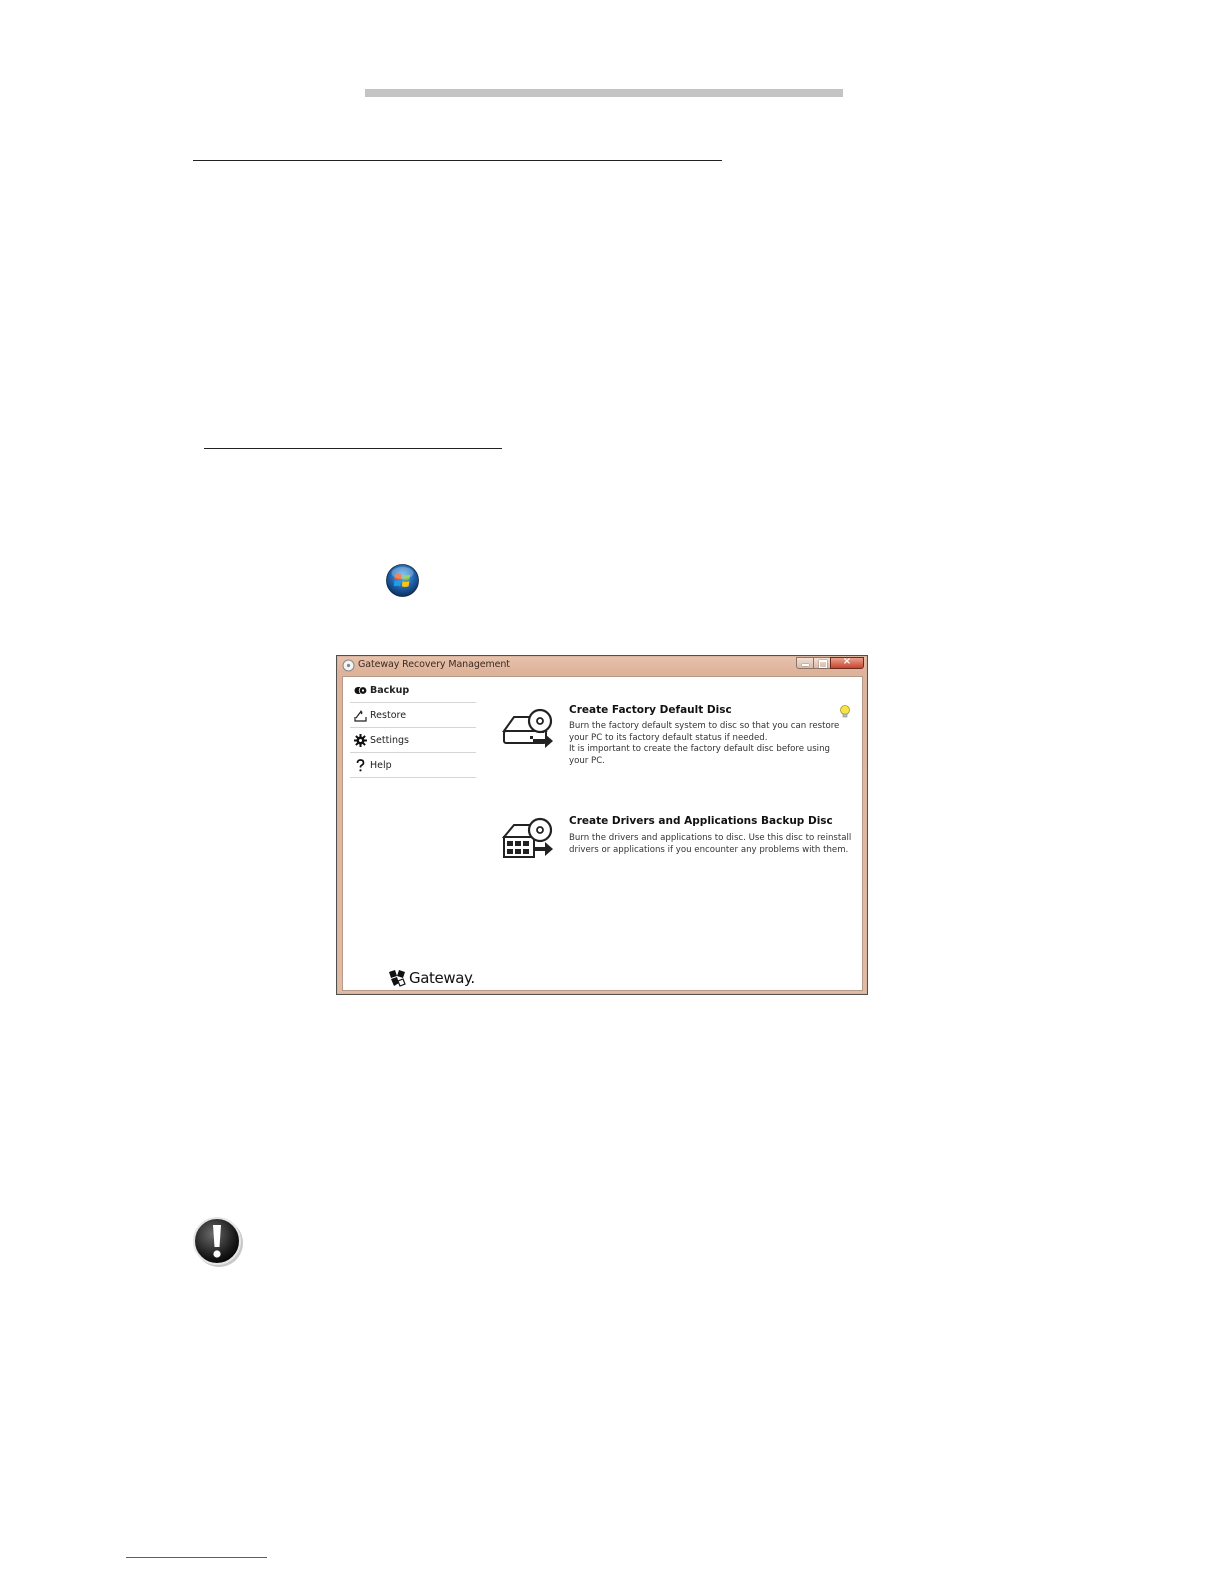 This screenshot has height=1584, width=1224. What do you see at coordinates (528, 728) in the screenshot?
I see `factory-disc-icon` at bounding box center [528, 728].